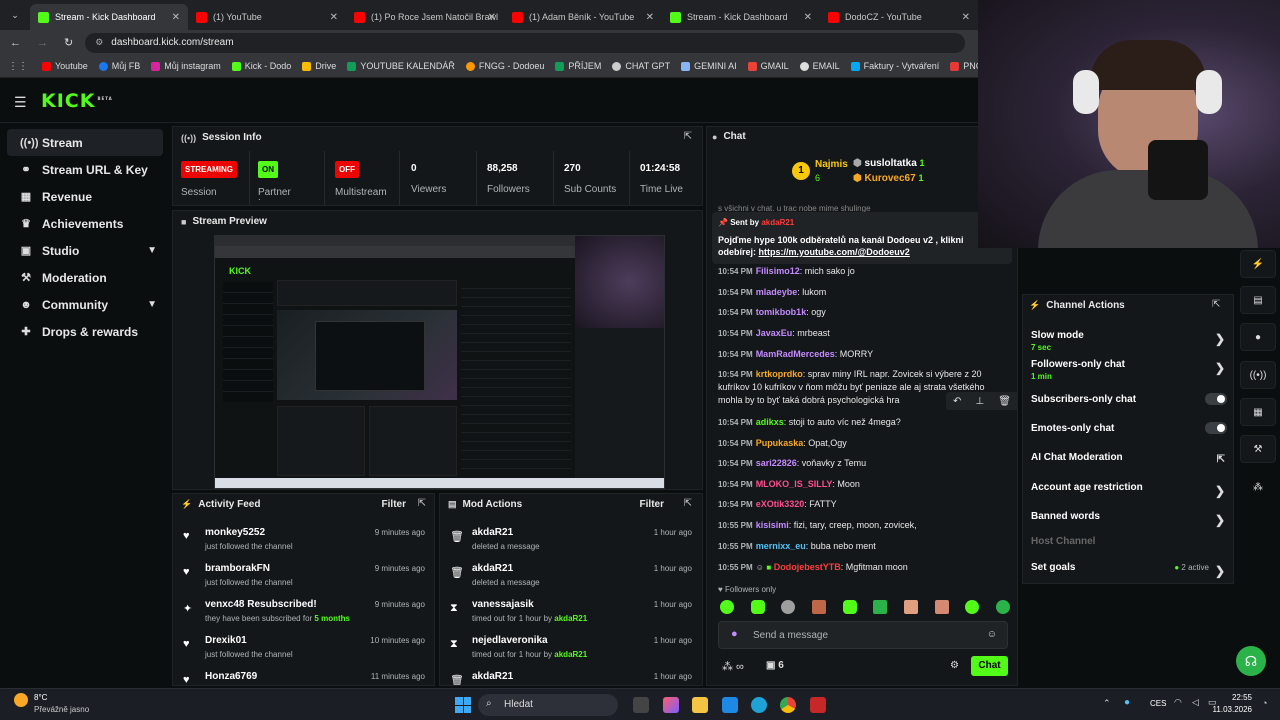  Describe the element at coordinates (85, 304) in the screenshot. I see `sidebar-item-community: ☻ Community ▼` at that location.